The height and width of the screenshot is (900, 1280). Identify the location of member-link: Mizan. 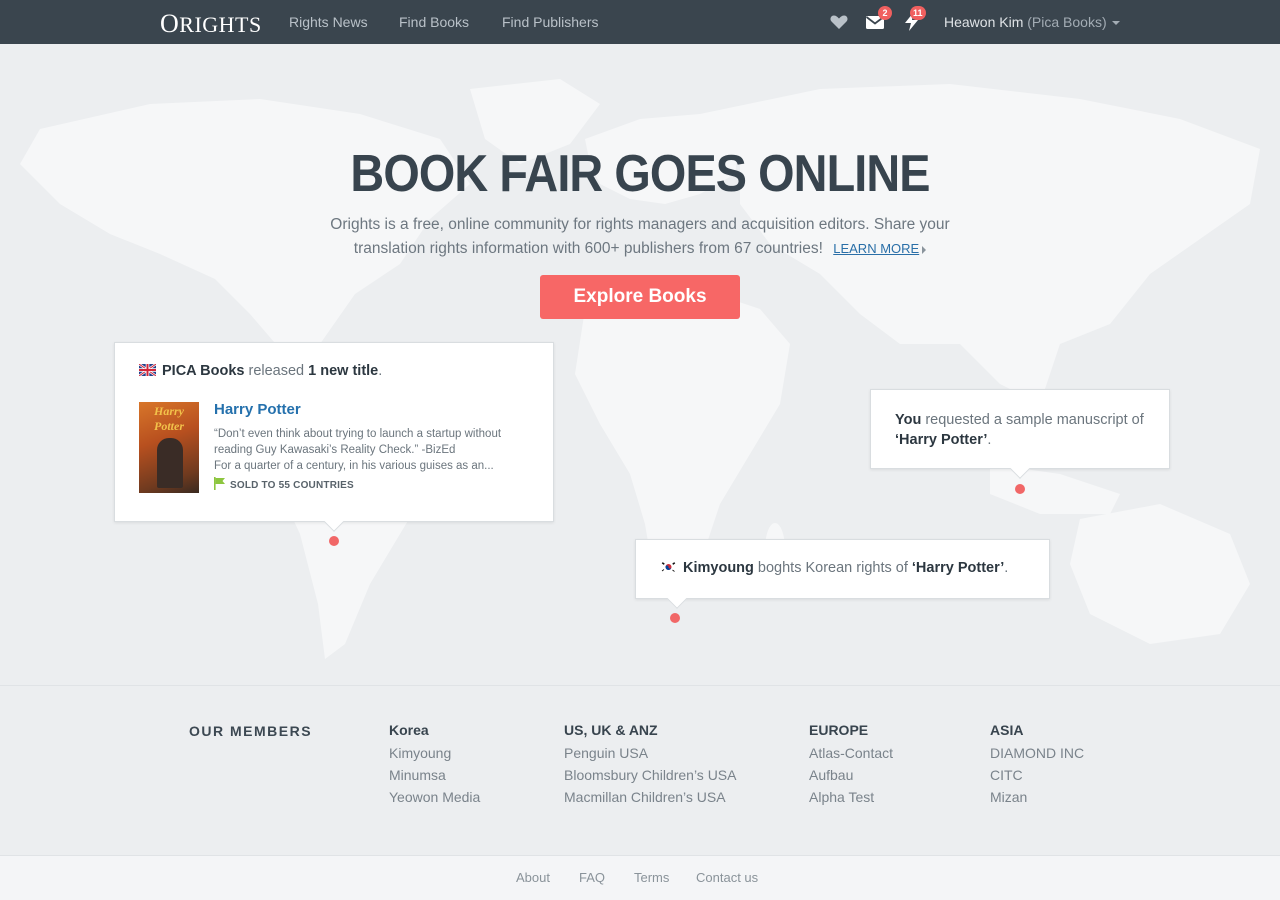
(1037, 797).